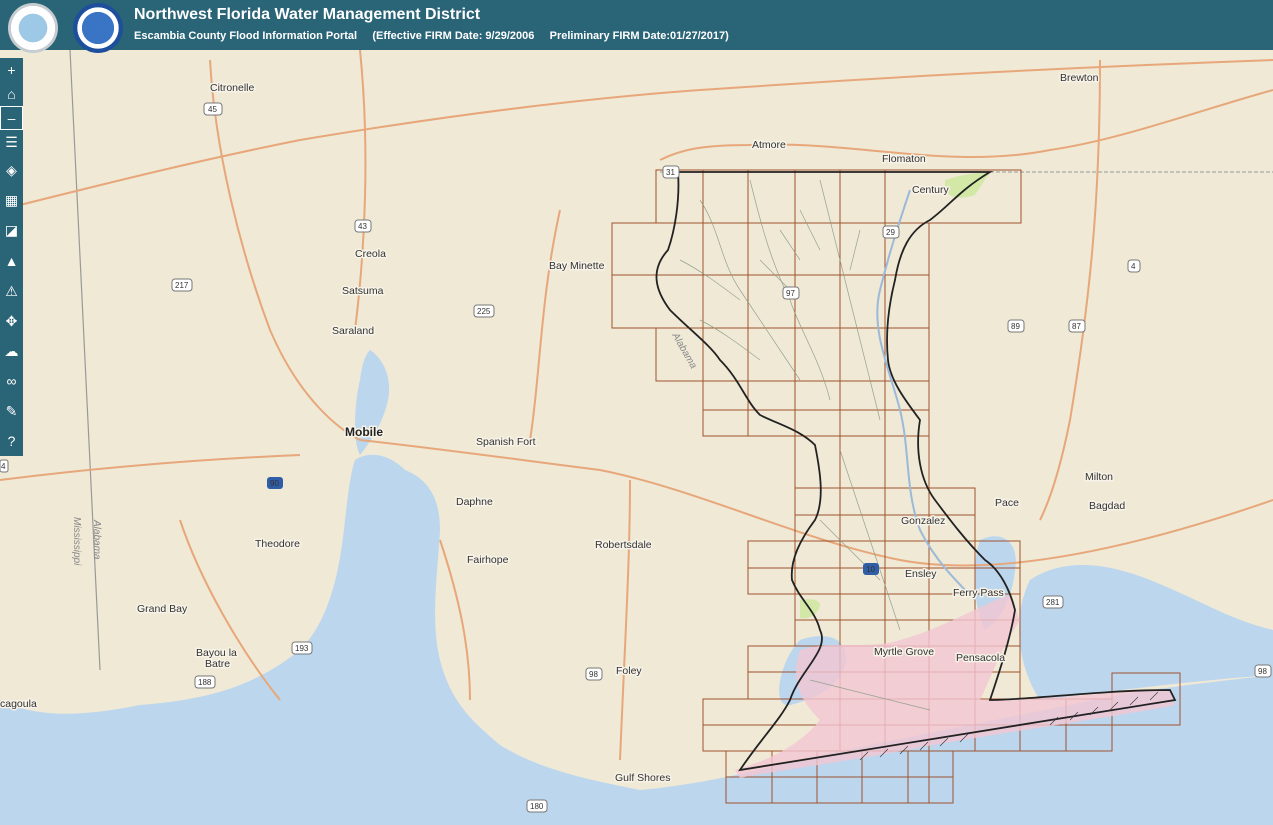 This screenshot has height=825, width=1273. Describe the element at coordinates (1107, 506) in the screenshot. I see `place-label: Bagdad` at that location.